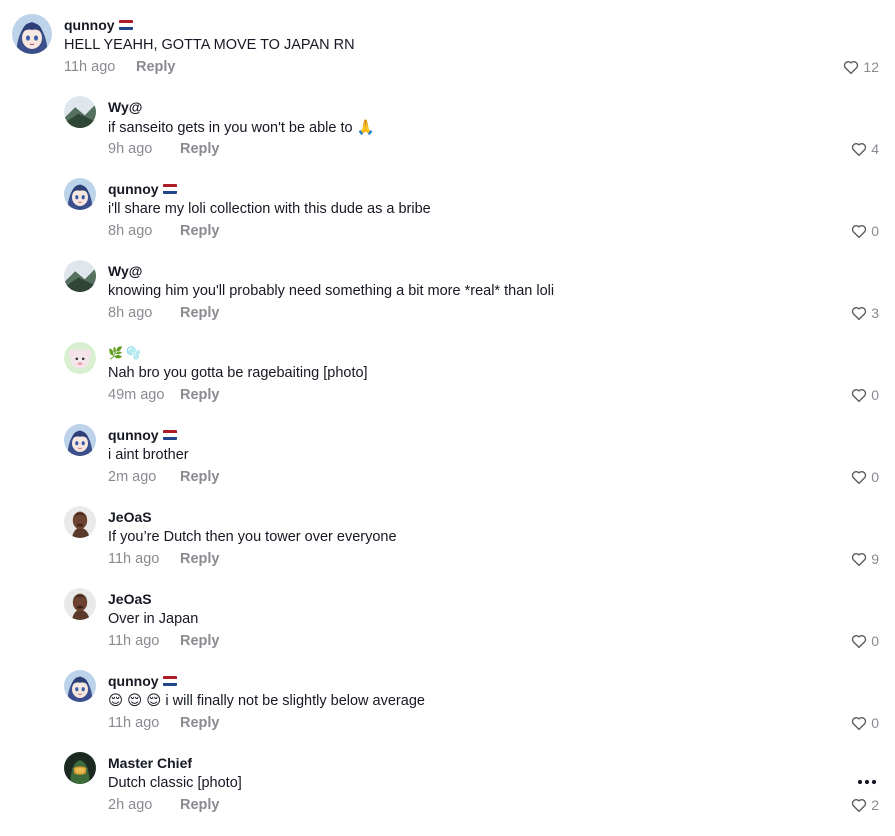 The height and width of the screenshot is (836, 895). Describe the element at coordinates (447, 450) in the screenshot. I see `reply-comment: qunnoy i aint brother 2m ago Reply 0` at that location.